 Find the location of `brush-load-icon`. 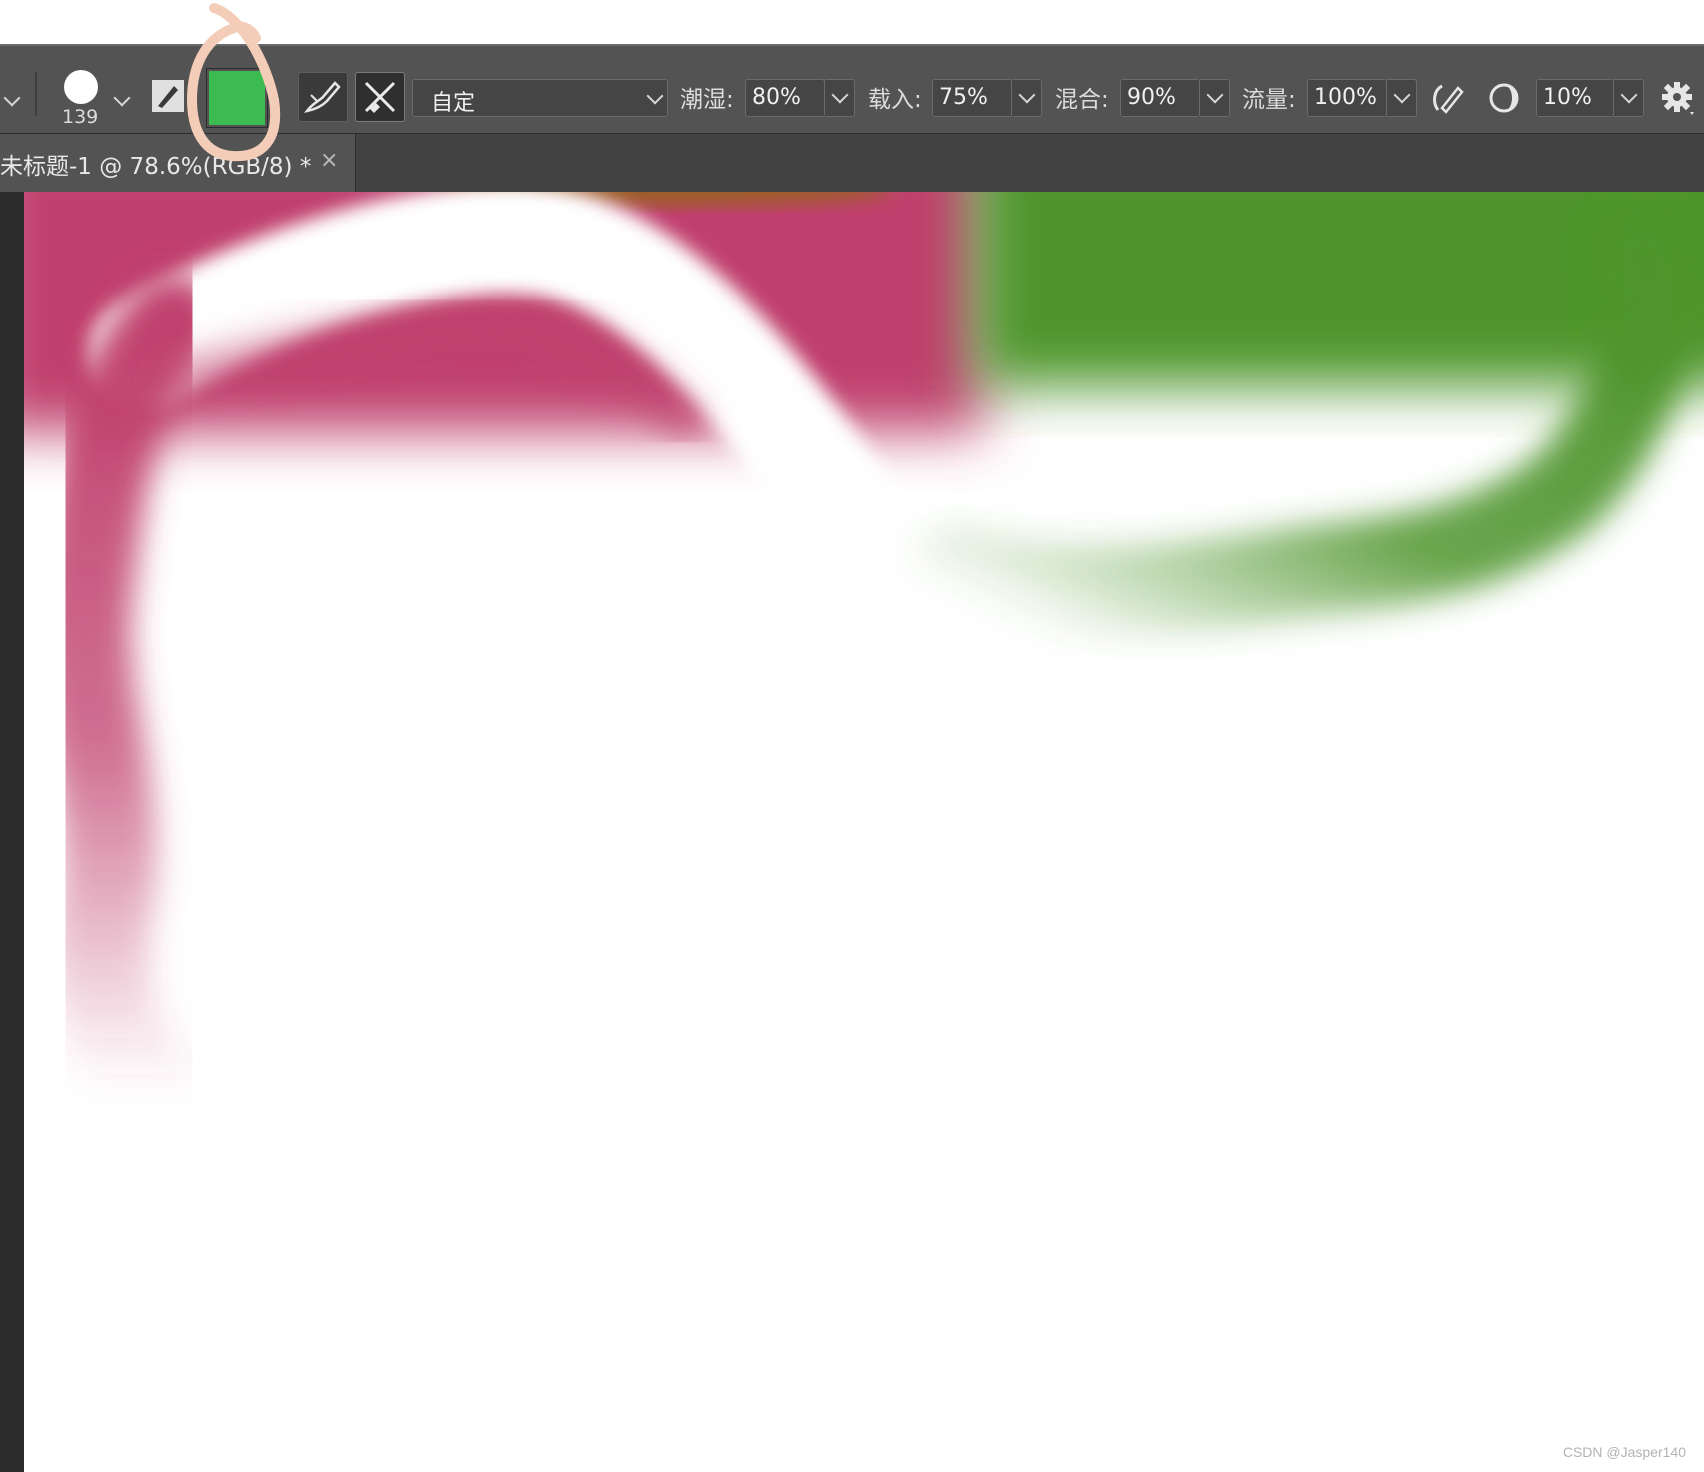

brush-load-icon is located at coordinates (168, 96).